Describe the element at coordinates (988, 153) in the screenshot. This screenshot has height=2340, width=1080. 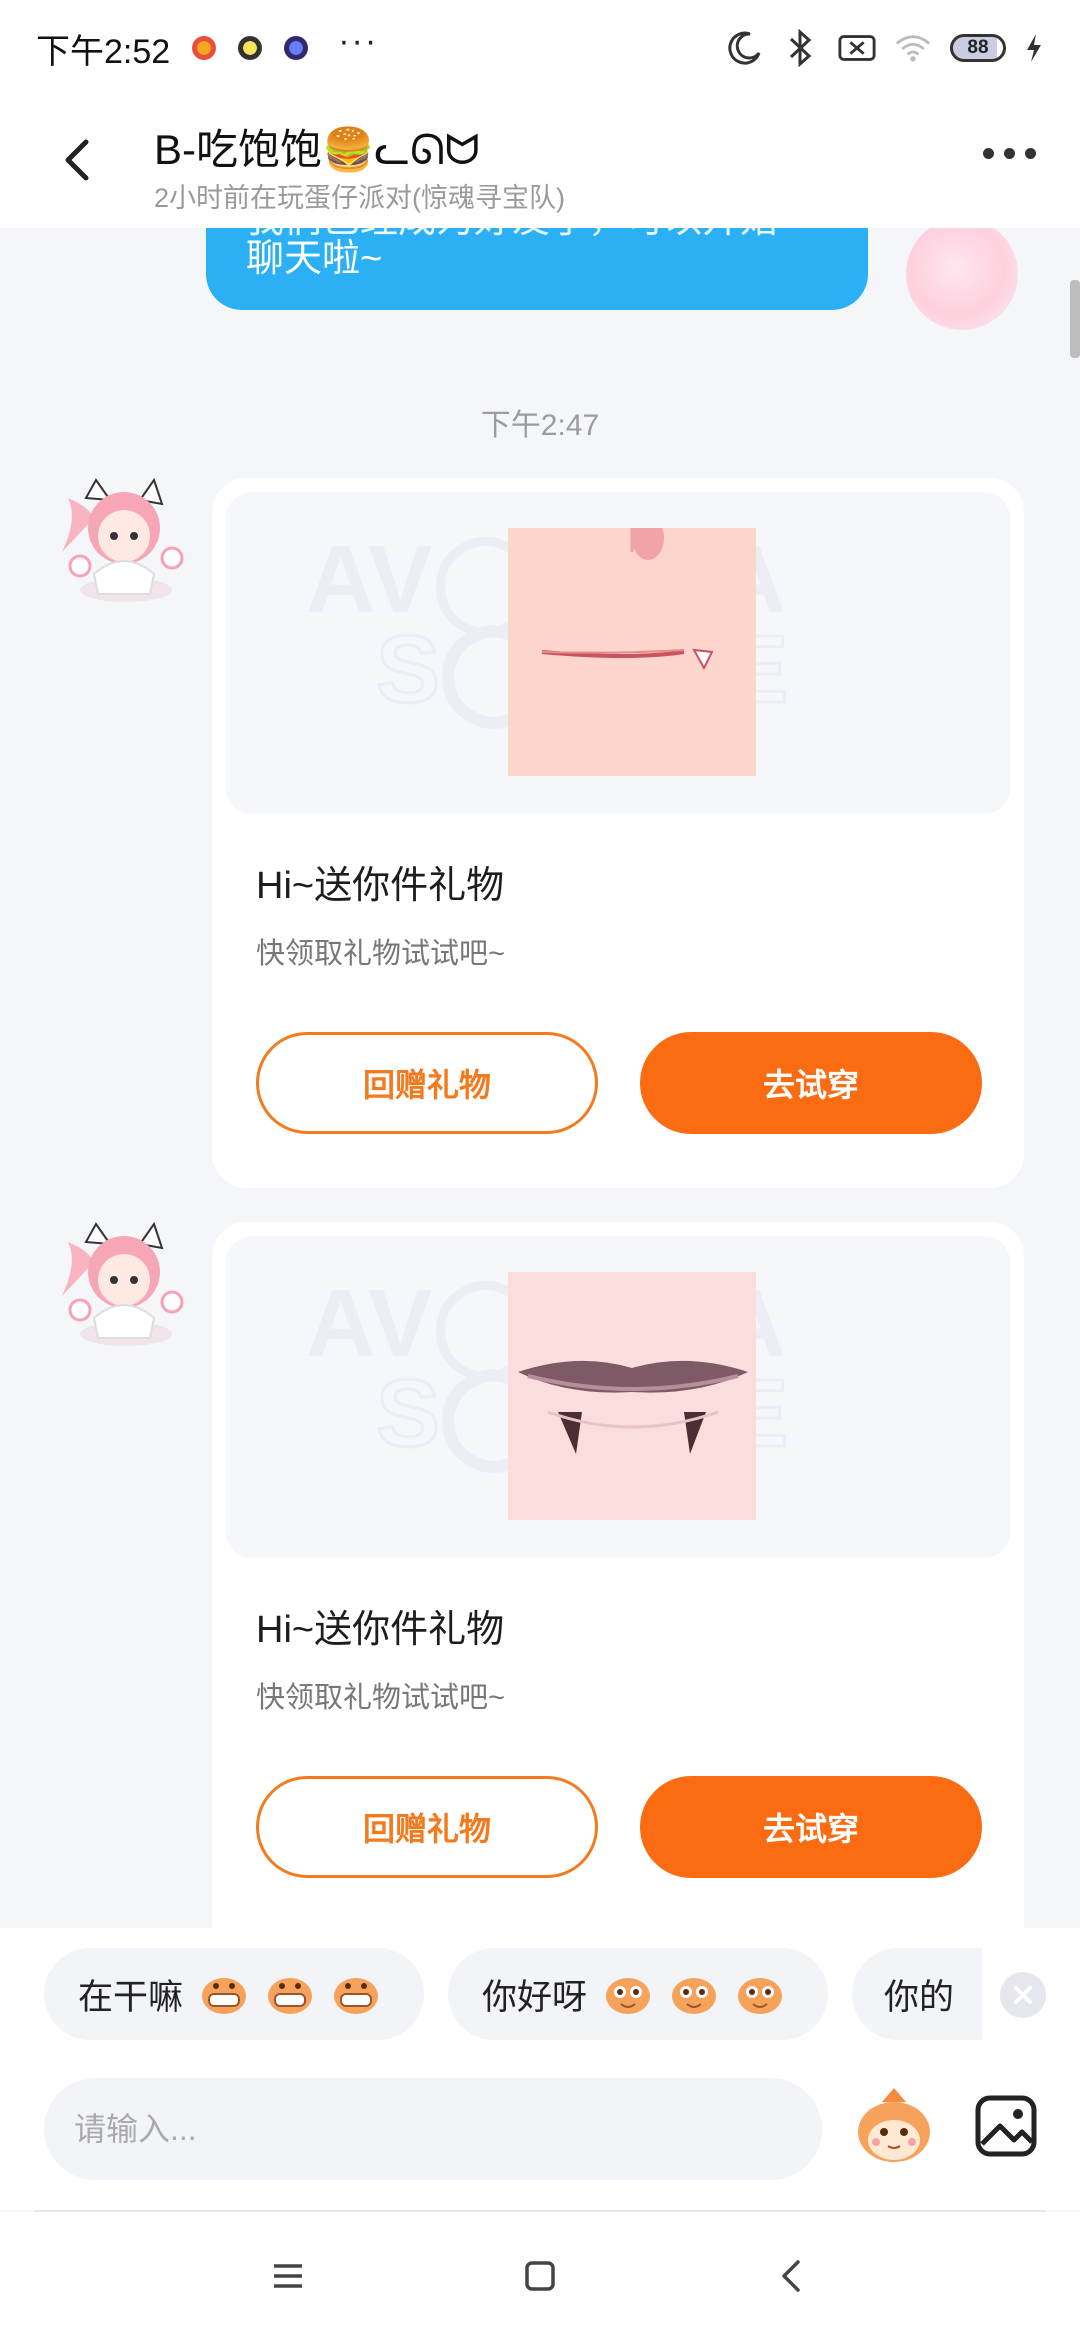
I see `more-icon` at that location.